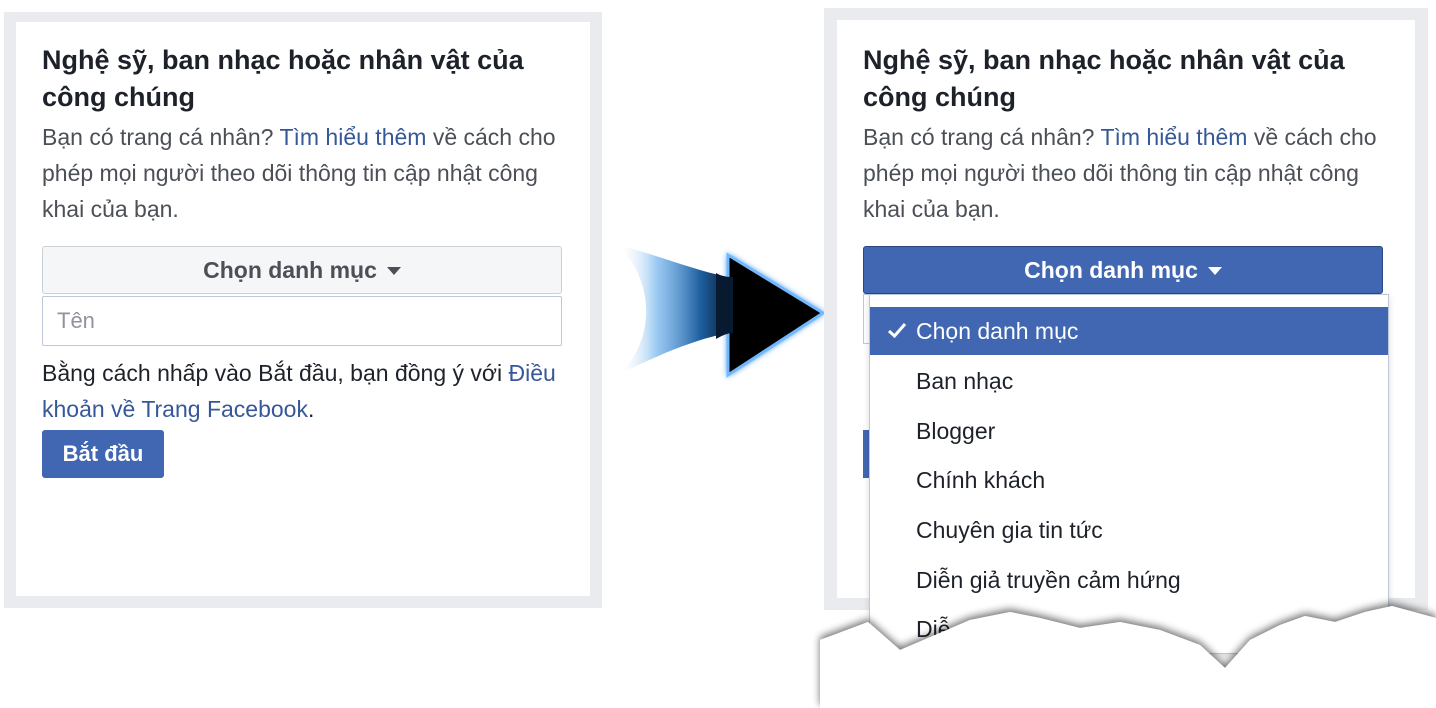  What do you see at coordinates (1048, 579) in the screenshot?
I see `dropdown-option-label: Diễn giả truyền cảm hứng` at bounding box center [1048, 579].